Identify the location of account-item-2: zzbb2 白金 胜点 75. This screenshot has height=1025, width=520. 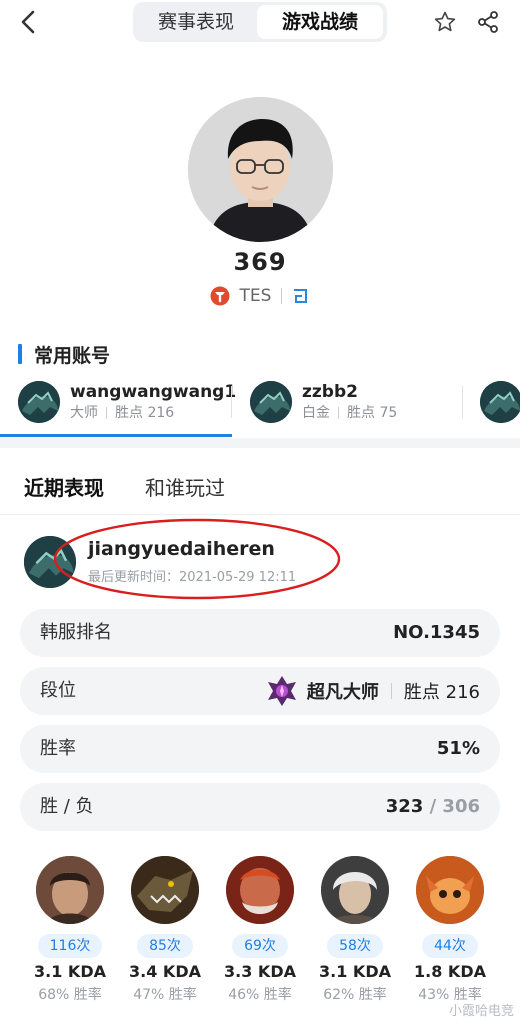
(323, 402).